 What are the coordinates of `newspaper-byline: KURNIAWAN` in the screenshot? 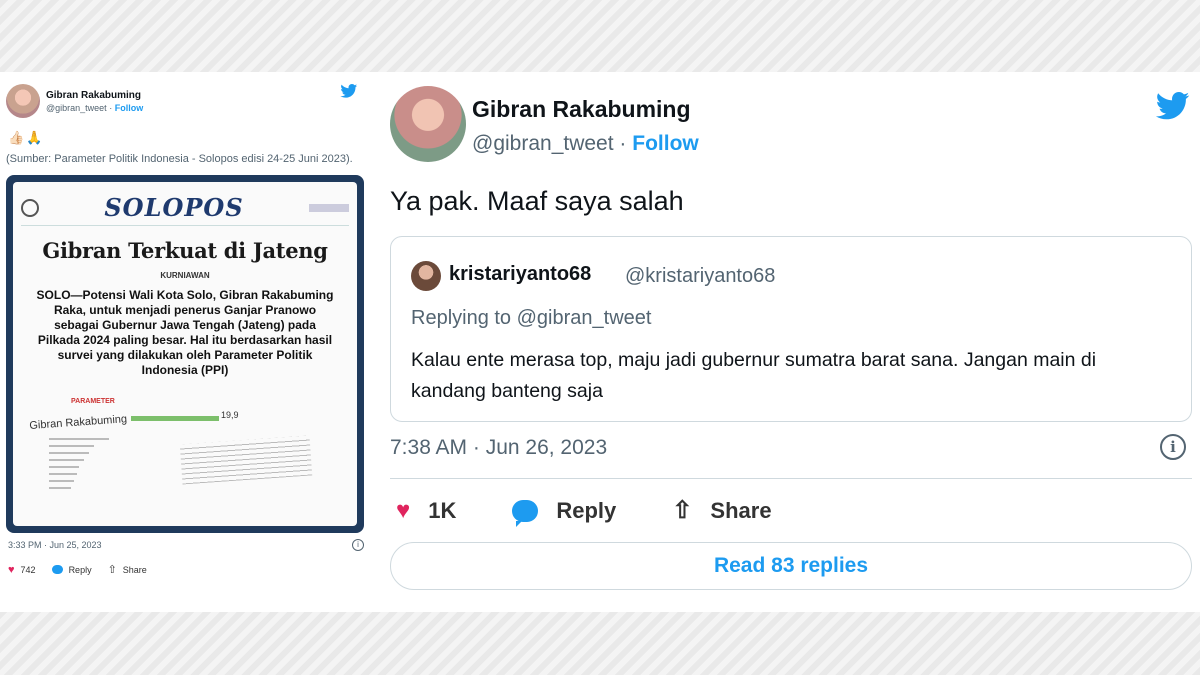 It's located at (185, 275).